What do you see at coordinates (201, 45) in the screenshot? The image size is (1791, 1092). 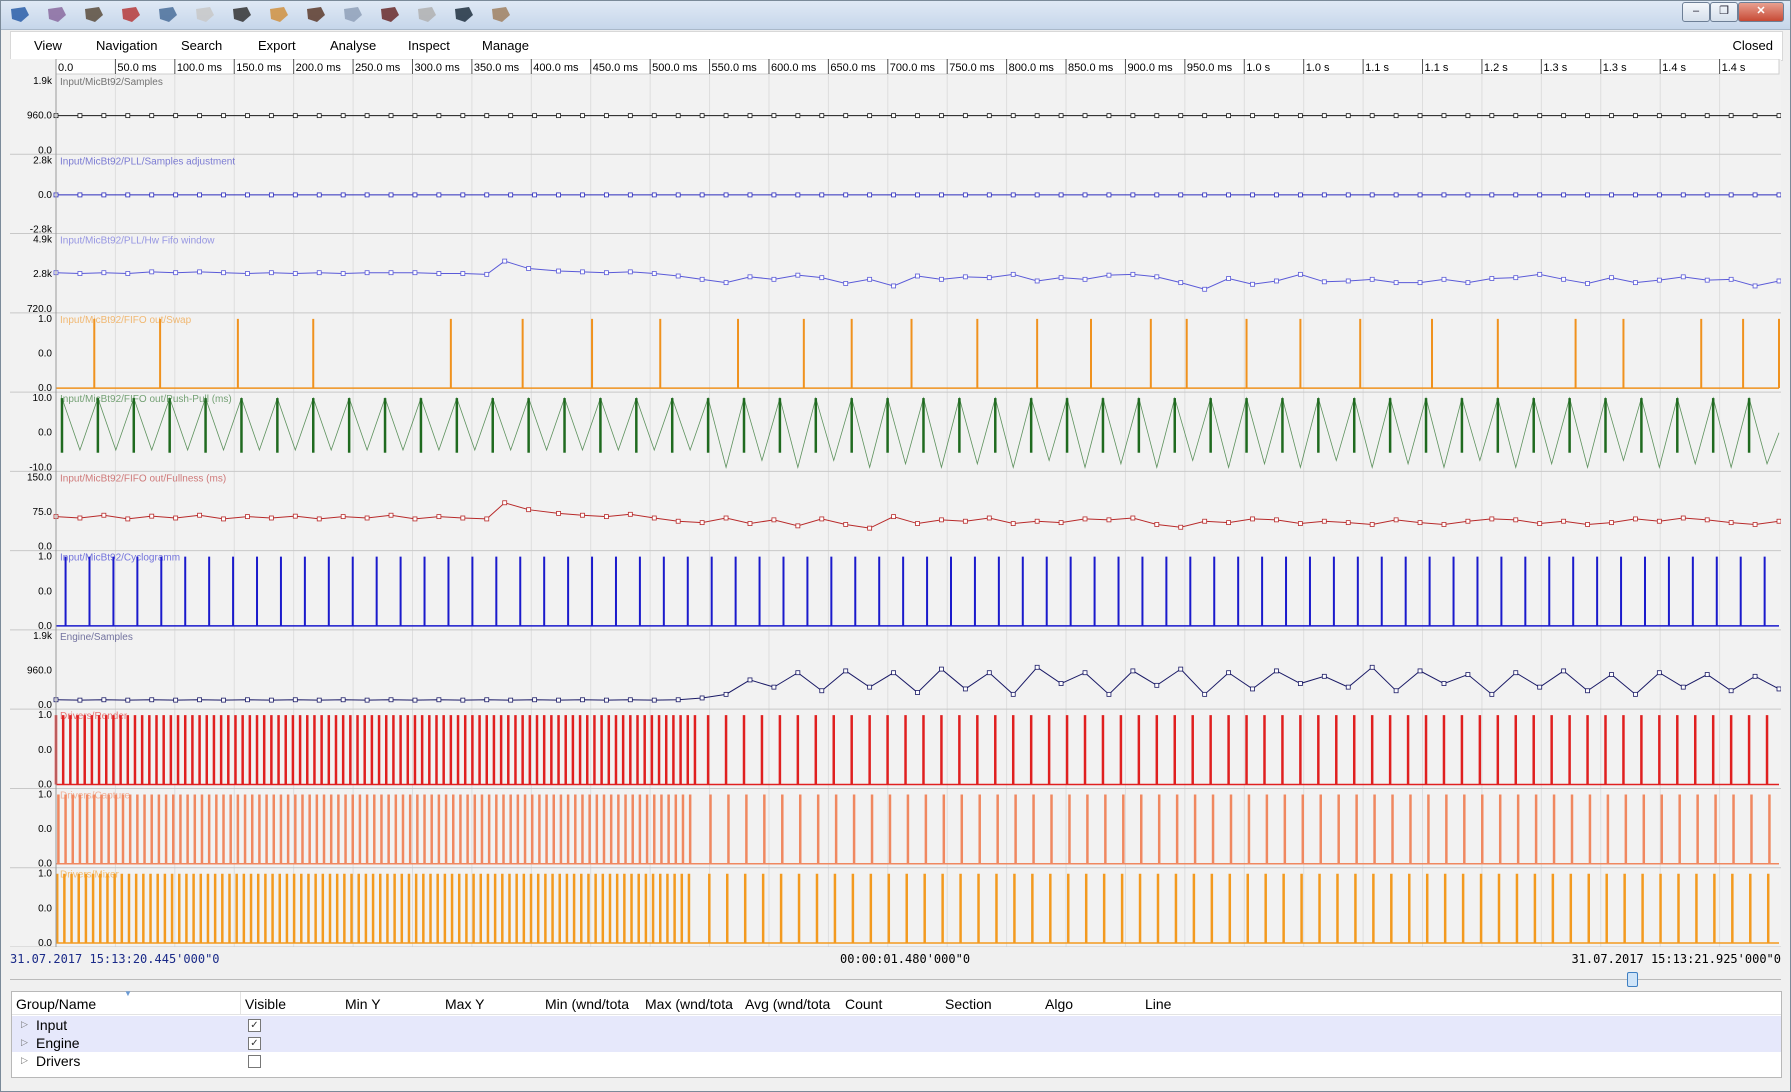 I see `menu-search: Search` at bounding box center [201, 45].